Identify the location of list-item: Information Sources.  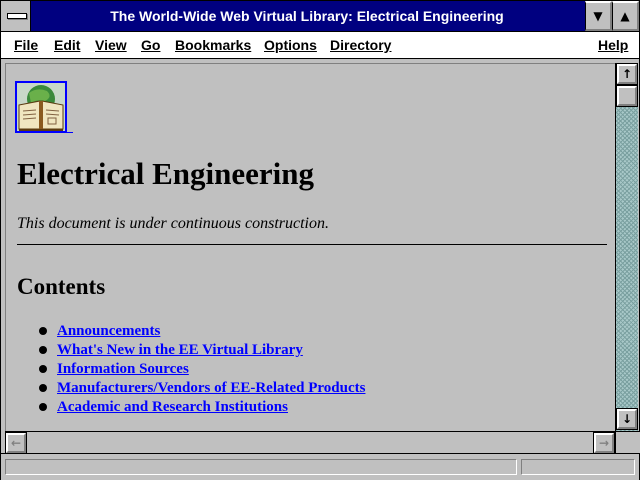
(185, 369).